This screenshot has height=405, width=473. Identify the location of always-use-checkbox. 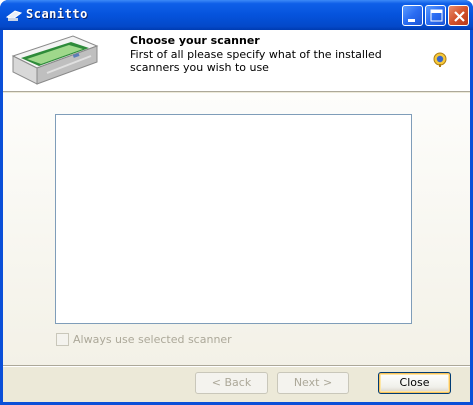
(62, 339).